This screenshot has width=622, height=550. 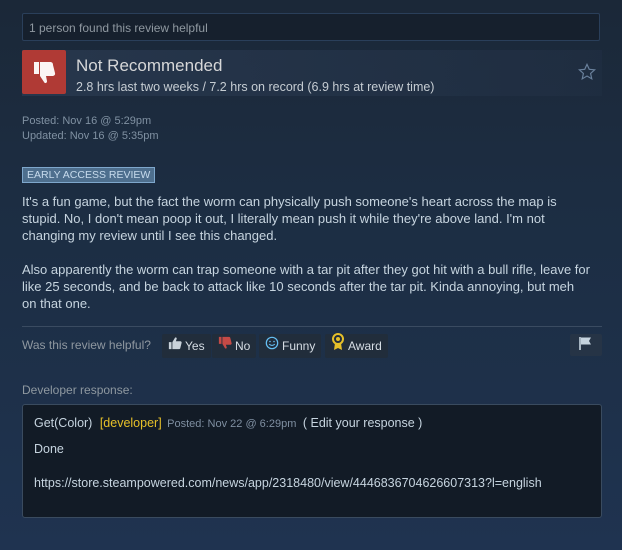 What do you see at coordinates (234, 346) in the screenshot?
I see `vote-no-button: No` at bounding box center [234, 346].